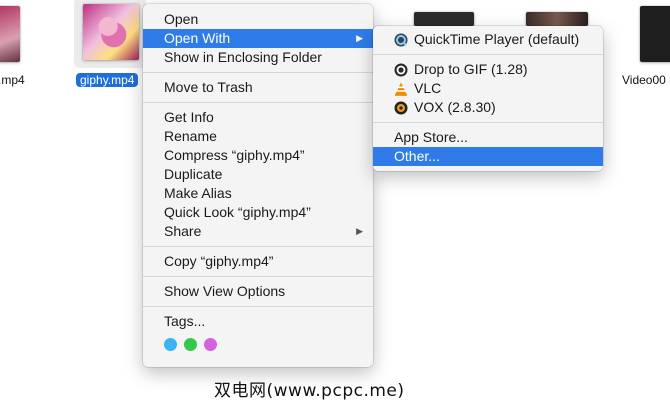  Describe the element at coordinates (107, 80) in the screenshot. I see `file-label: giphy.mp4` at that location.